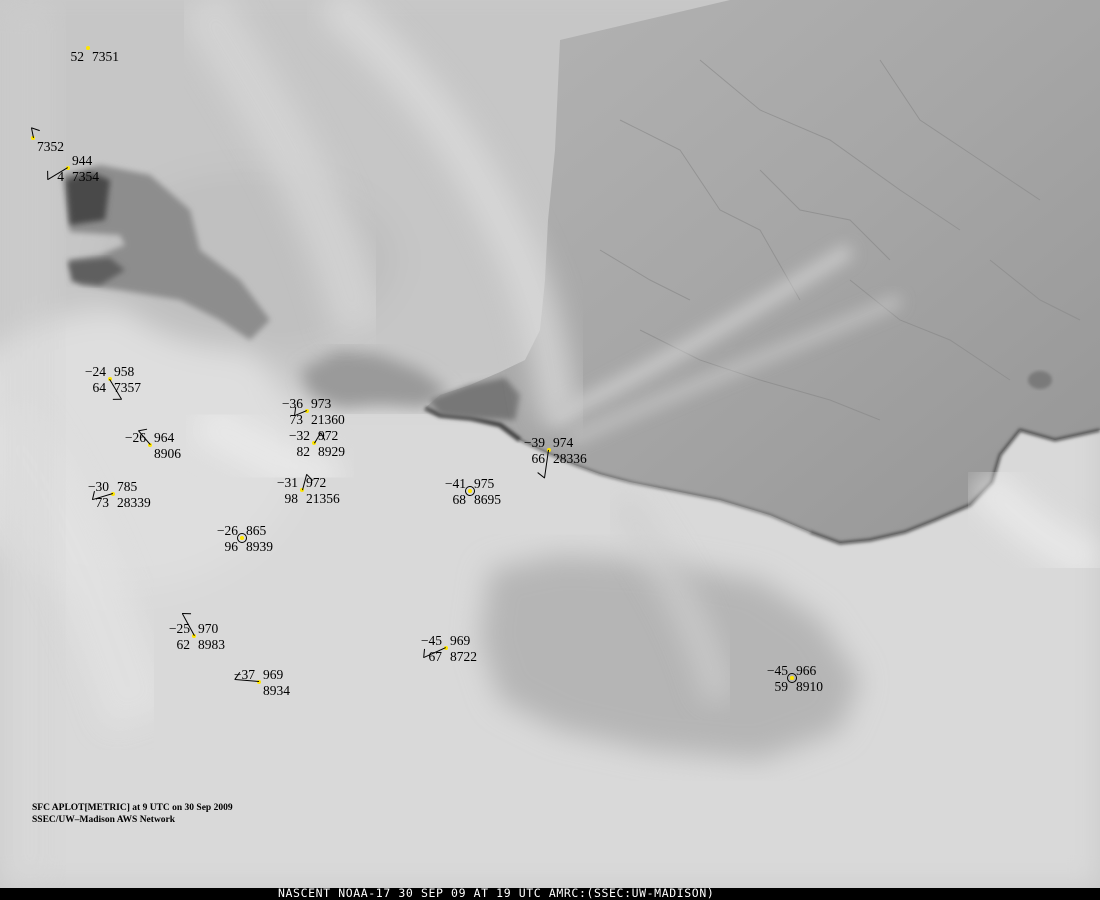  What do you see at coordinates (291, 498) in the screenshot?
I see `dewpoint-label: 98` at bounding box center [291, 498].